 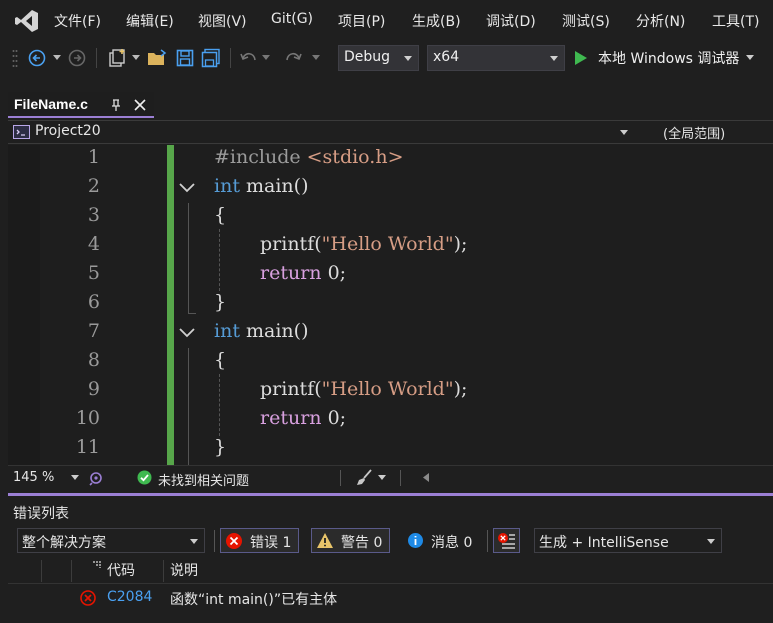 I want to click on redo-dropdown-icon, so click(x=316, y=58).